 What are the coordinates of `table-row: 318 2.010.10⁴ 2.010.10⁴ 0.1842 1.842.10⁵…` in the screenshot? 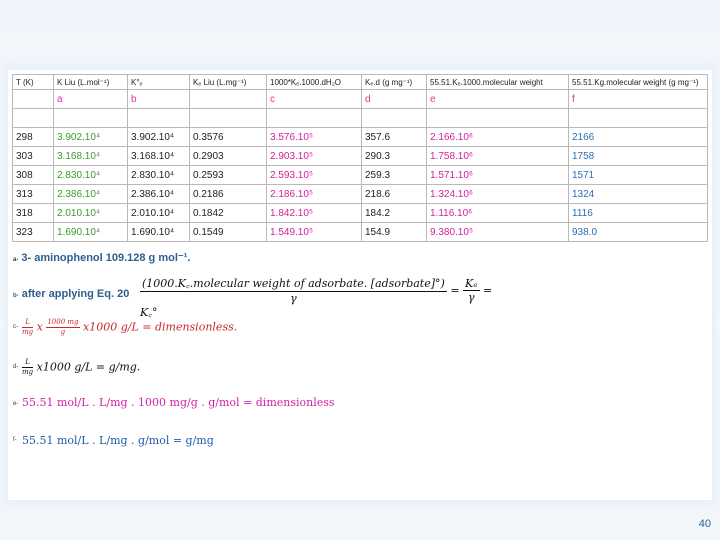 It's located at (360, 213).